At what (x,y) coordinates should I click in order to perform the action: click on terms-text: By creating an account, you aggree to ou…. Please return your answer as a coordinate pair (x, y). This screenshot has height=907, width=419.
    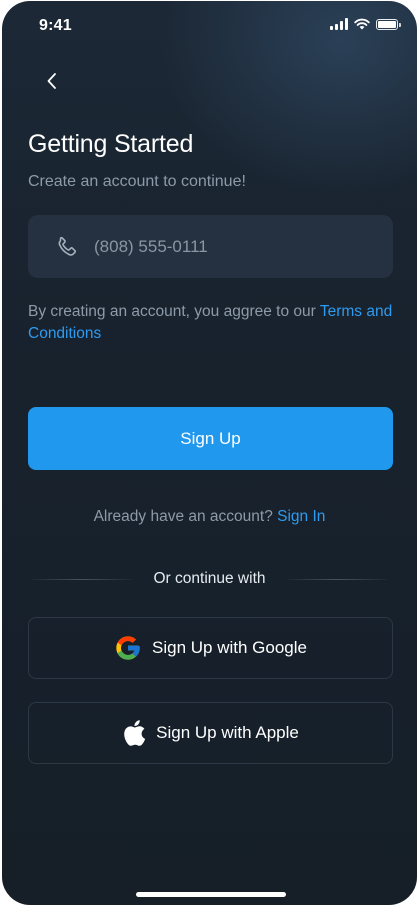
    Looking at the image, I should click on (213, 323).